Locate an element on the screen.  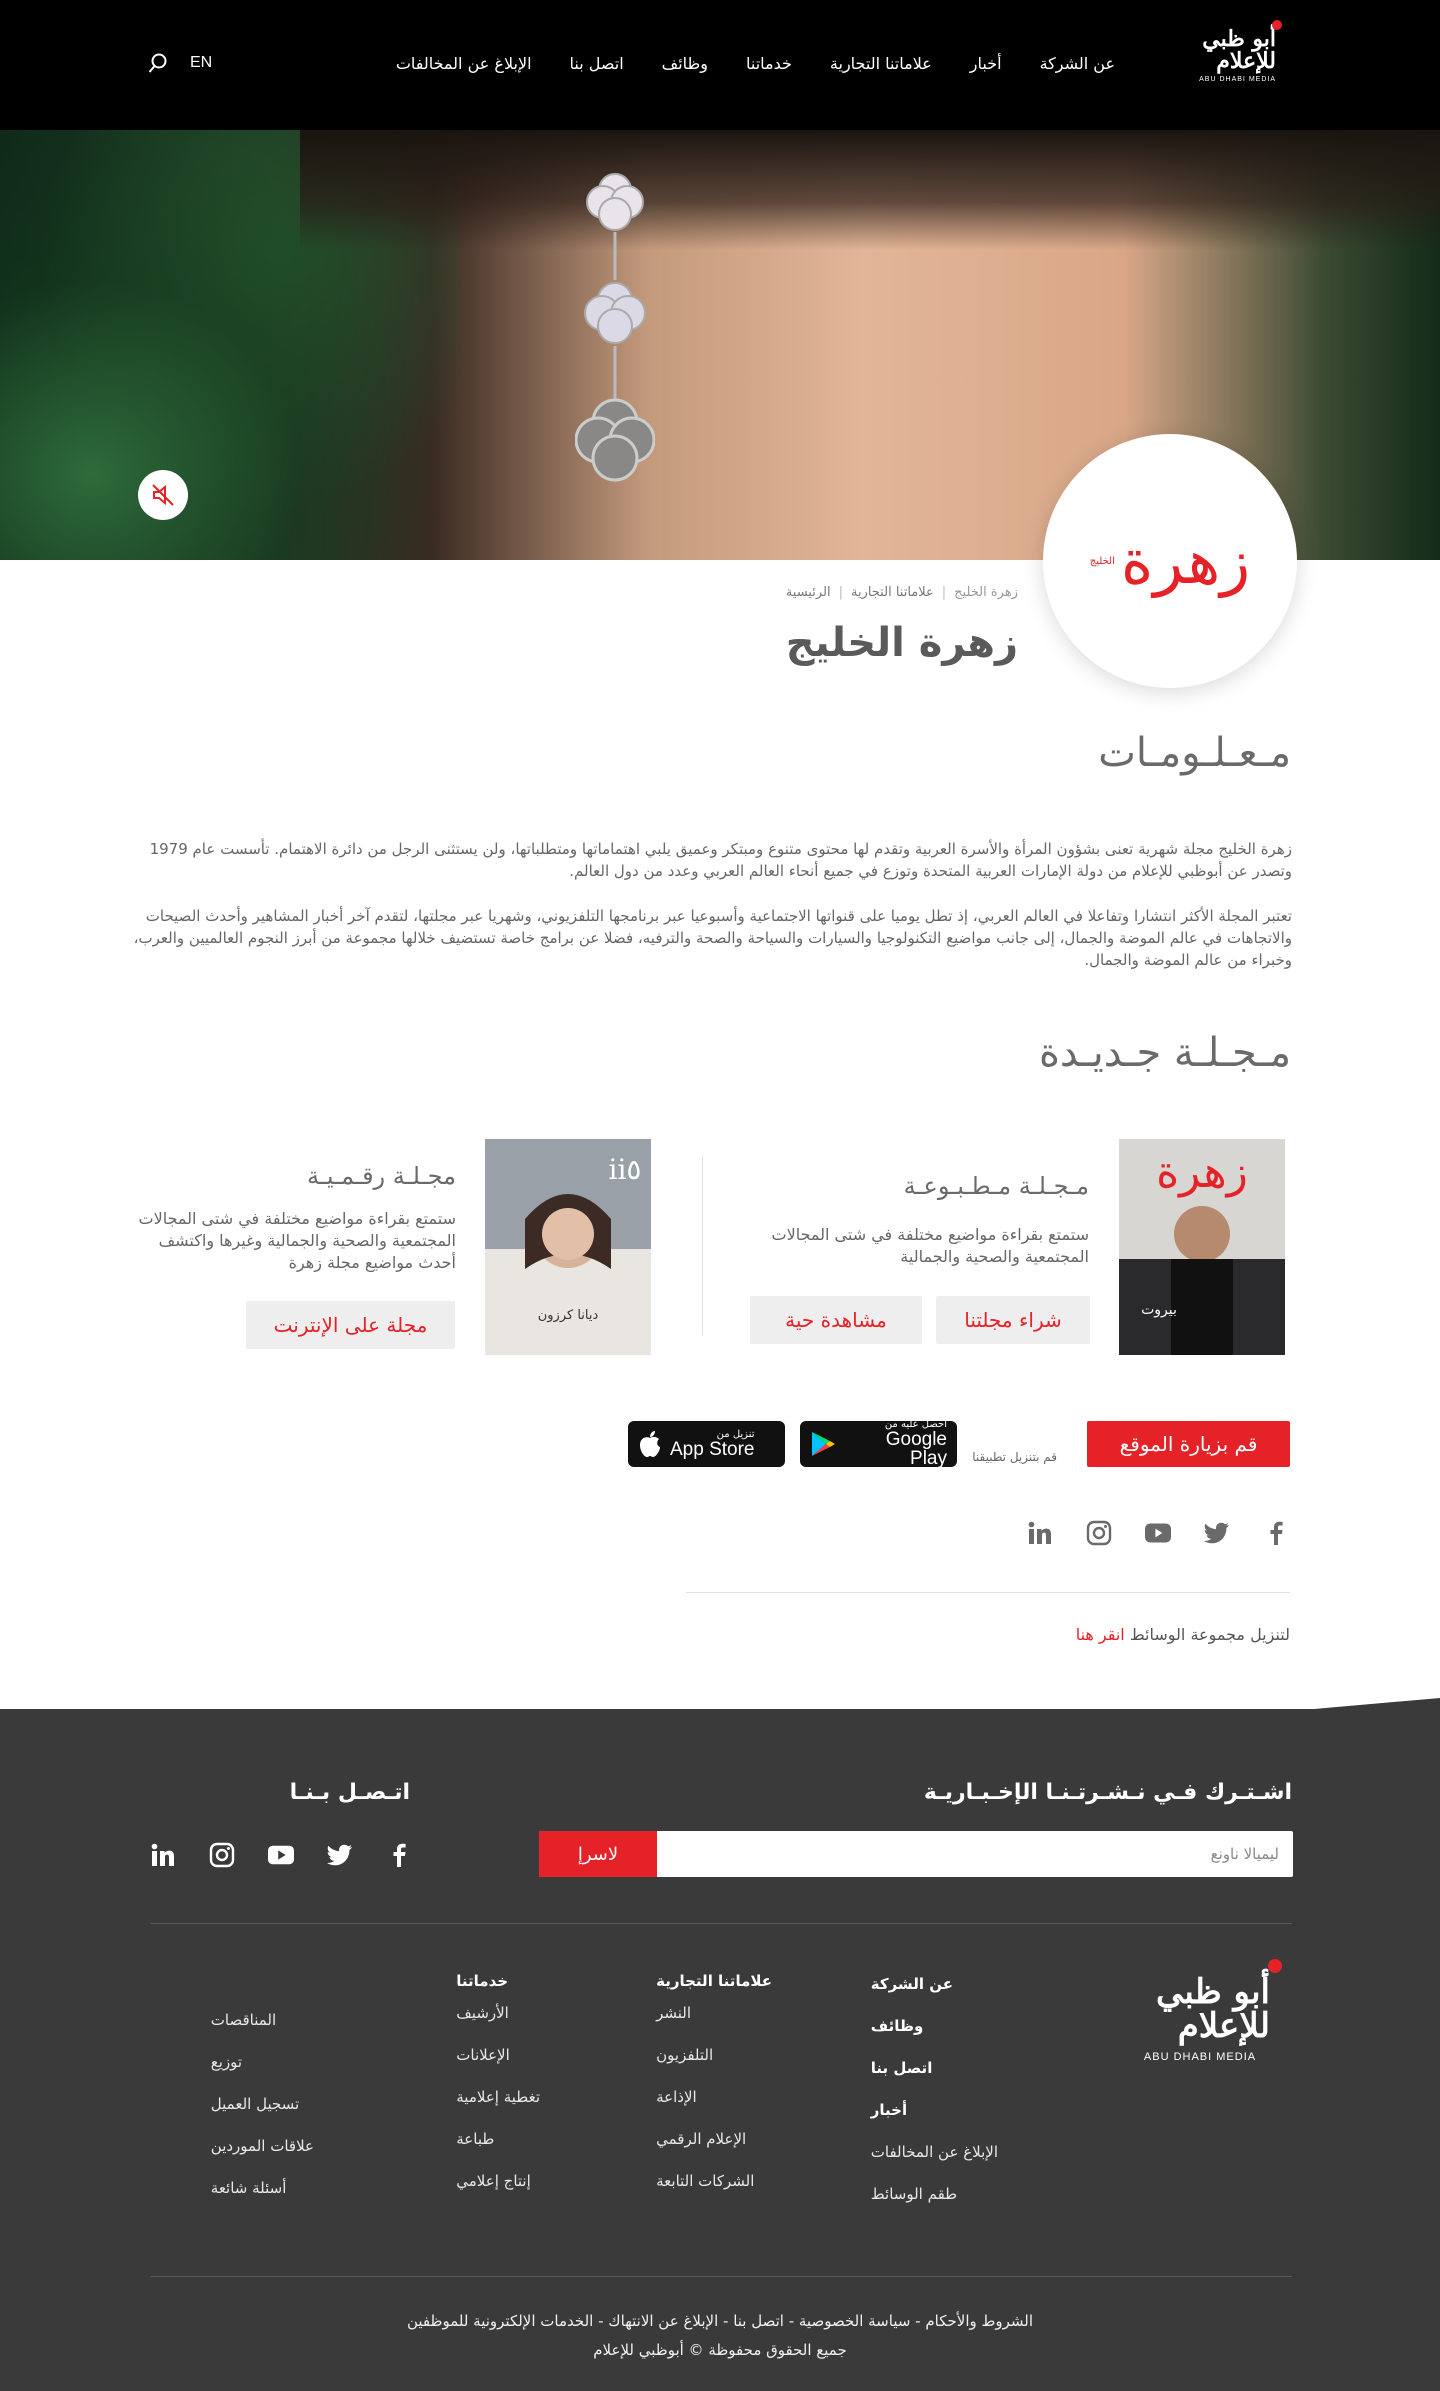
footer-contact-title: اتـصـل بـنـا is located at coordinates (349, 1792).